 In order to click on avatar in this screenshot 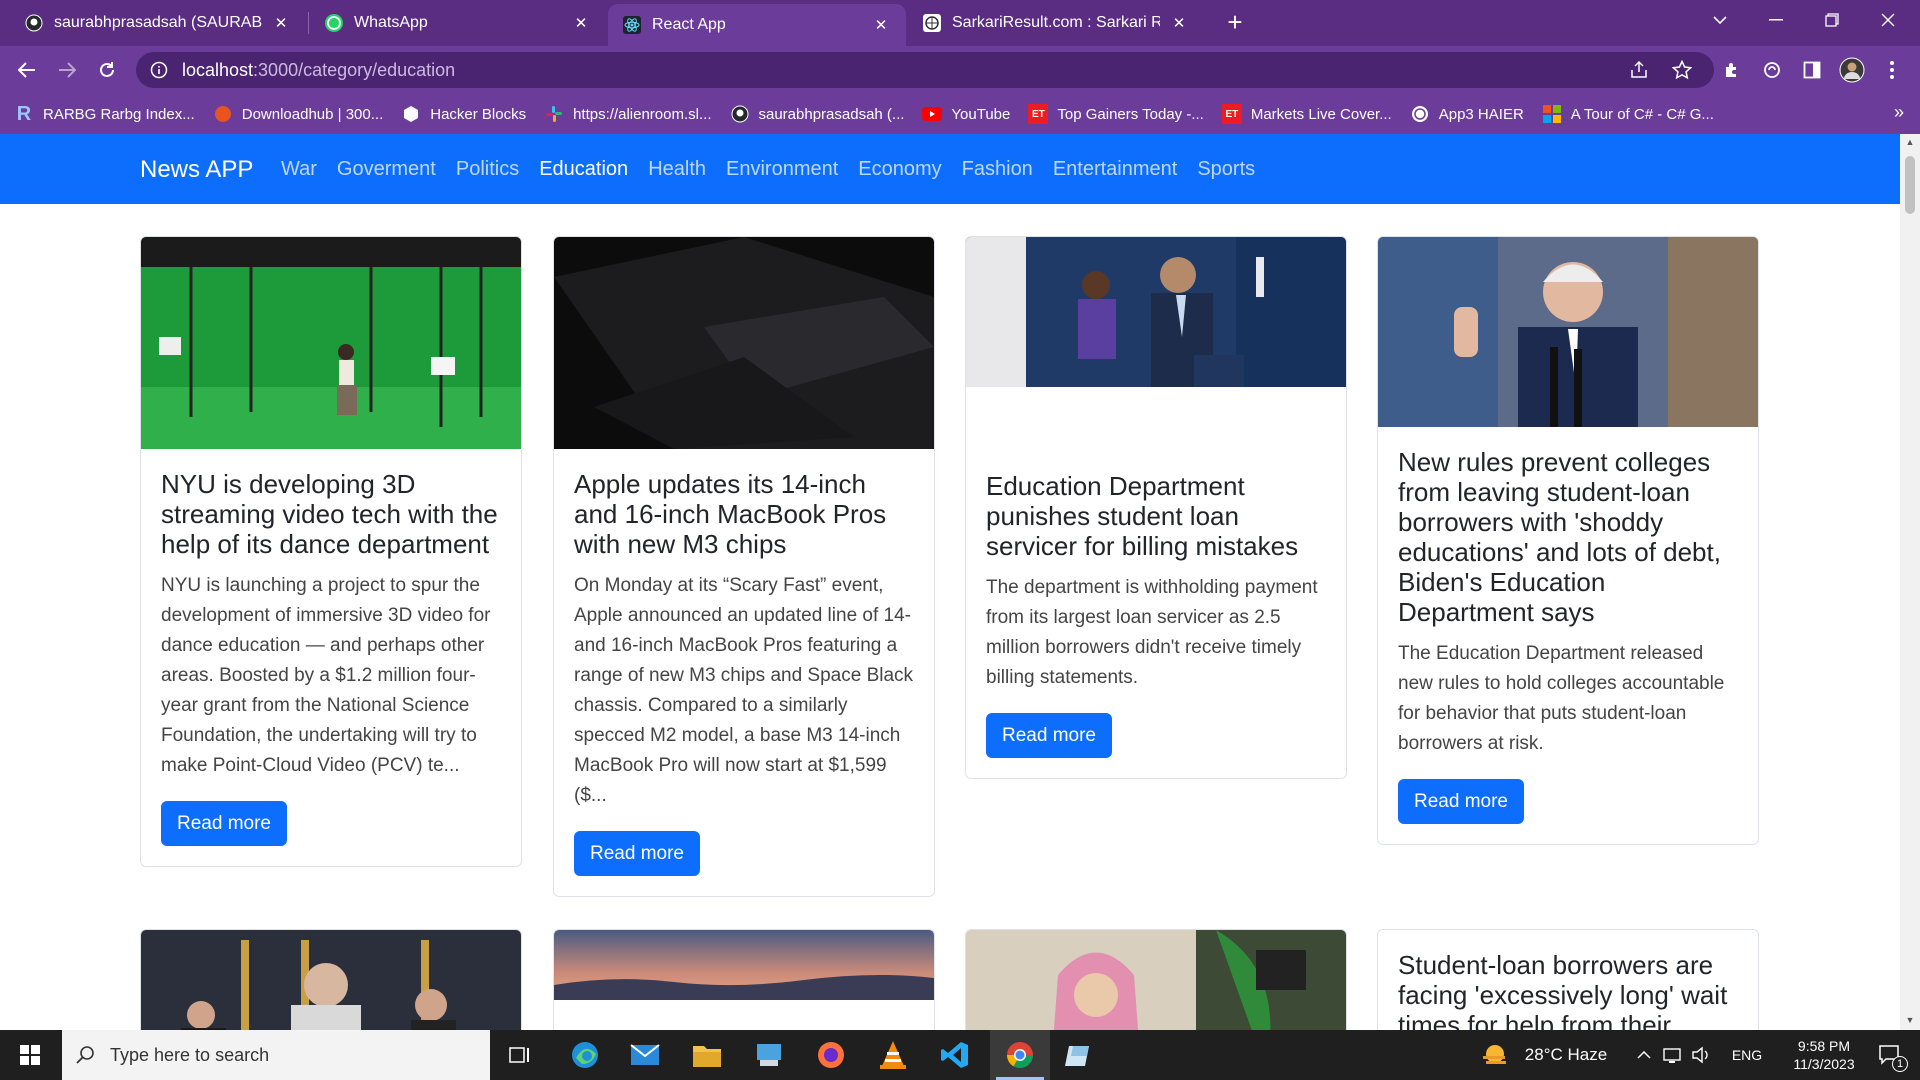, I will do `click(1852, 70)`.